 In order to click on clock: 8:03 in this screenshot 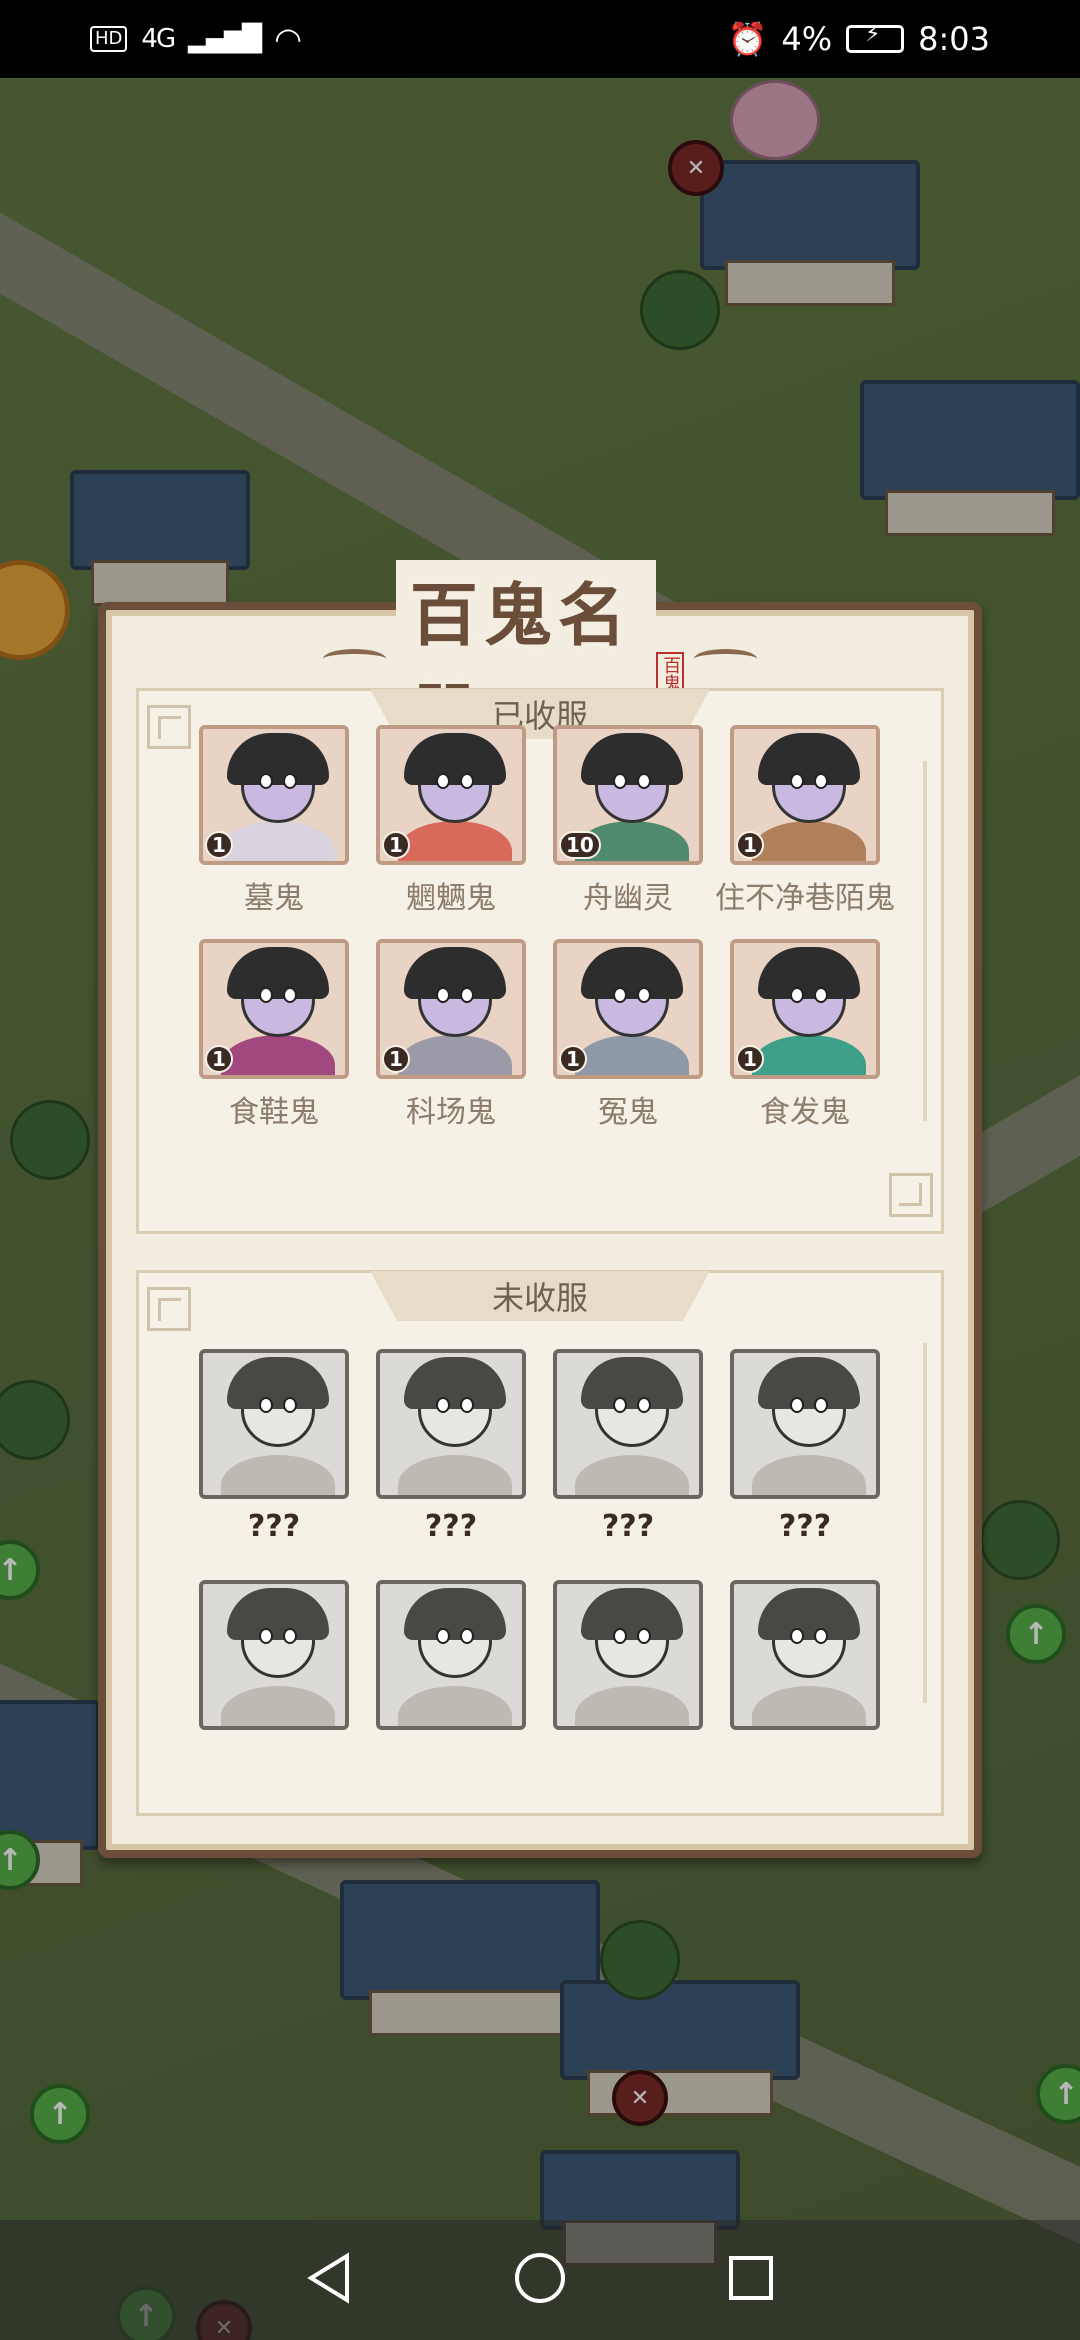, I will do `click(954, 39)`.